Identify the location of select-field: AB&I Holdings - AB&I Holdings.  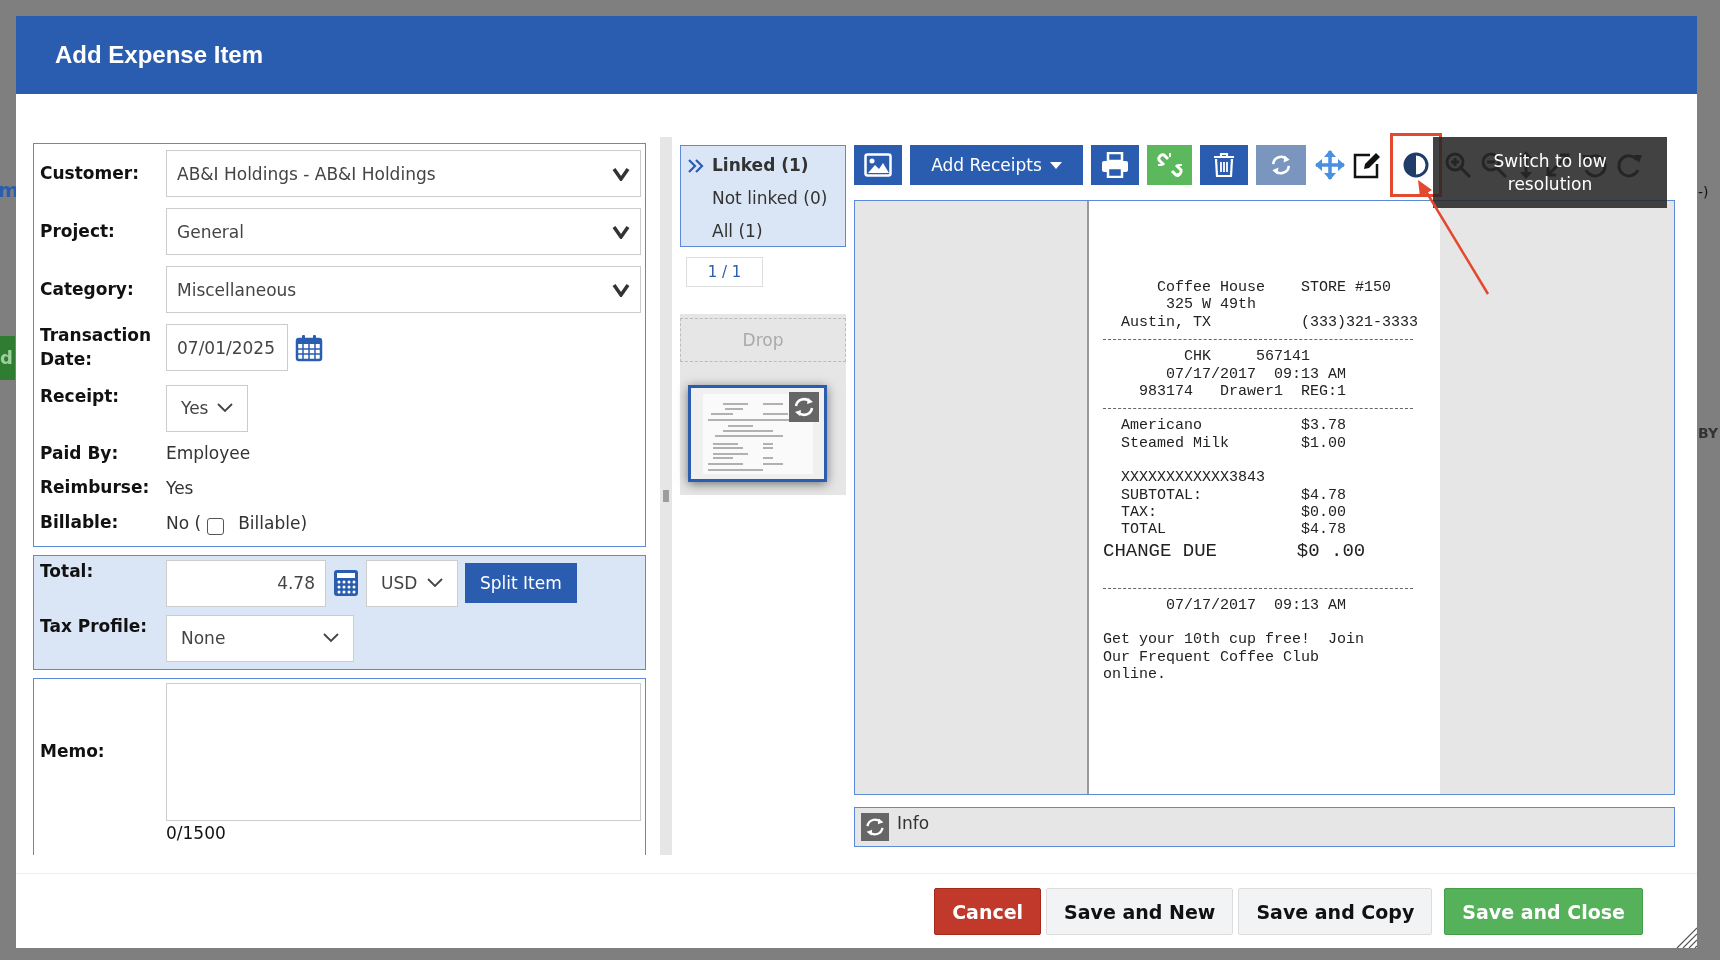
(403, 173).